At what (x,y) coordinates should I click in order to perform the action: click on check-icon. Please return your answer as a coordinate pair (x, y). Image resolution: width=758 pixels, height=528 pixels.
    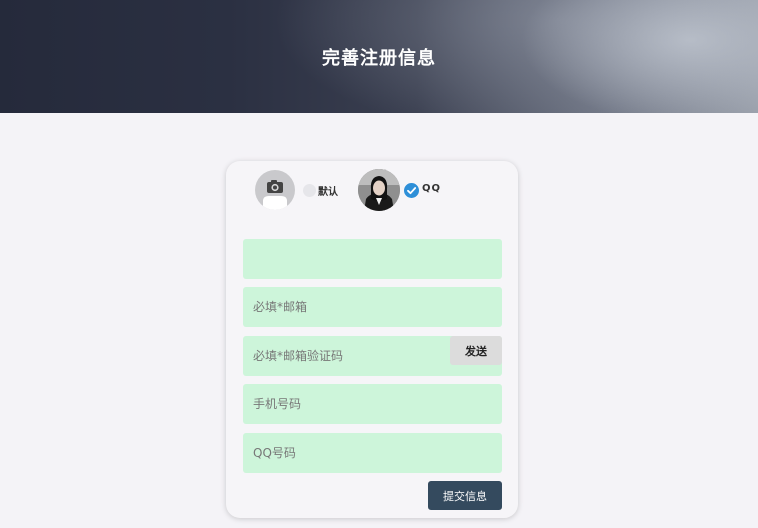
    Looking at the image, I should click on (412, 191).